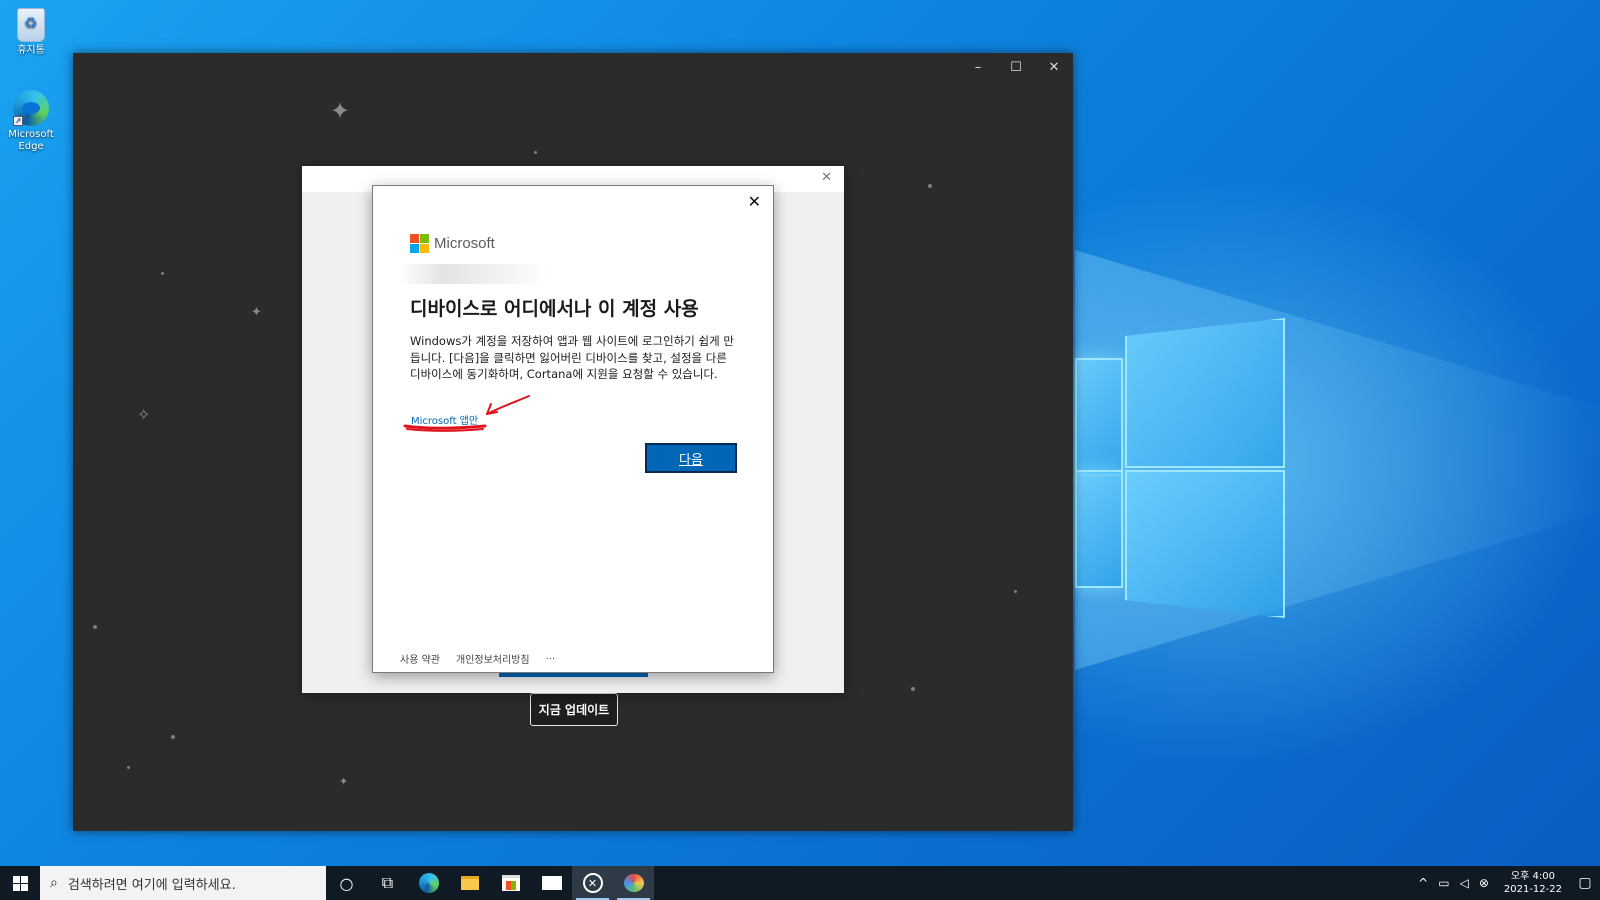 This screenshot has width=1600, height=900. I want to click on system-tray: ^ ▭ ◁ ⊗ 오후 4:00 2021-12-22 ▢, so click(1506, 883).